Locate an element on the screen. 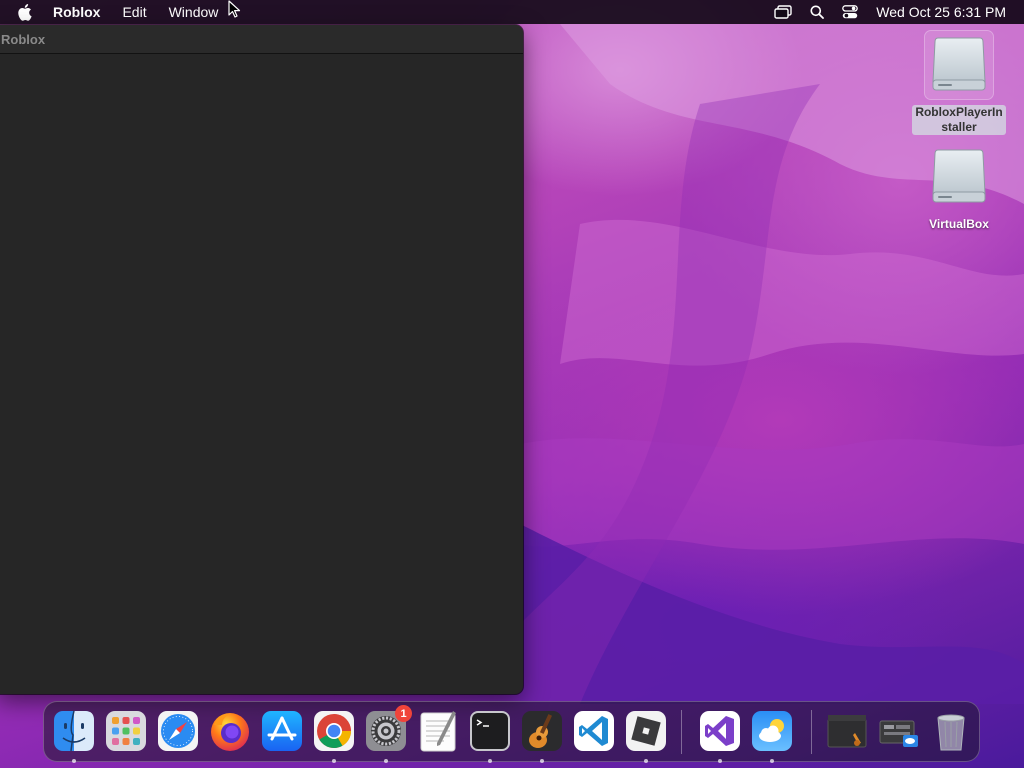 The height and width of the screenshot is (768, 1024). dock-textedit is located at coordinates (438, 731).